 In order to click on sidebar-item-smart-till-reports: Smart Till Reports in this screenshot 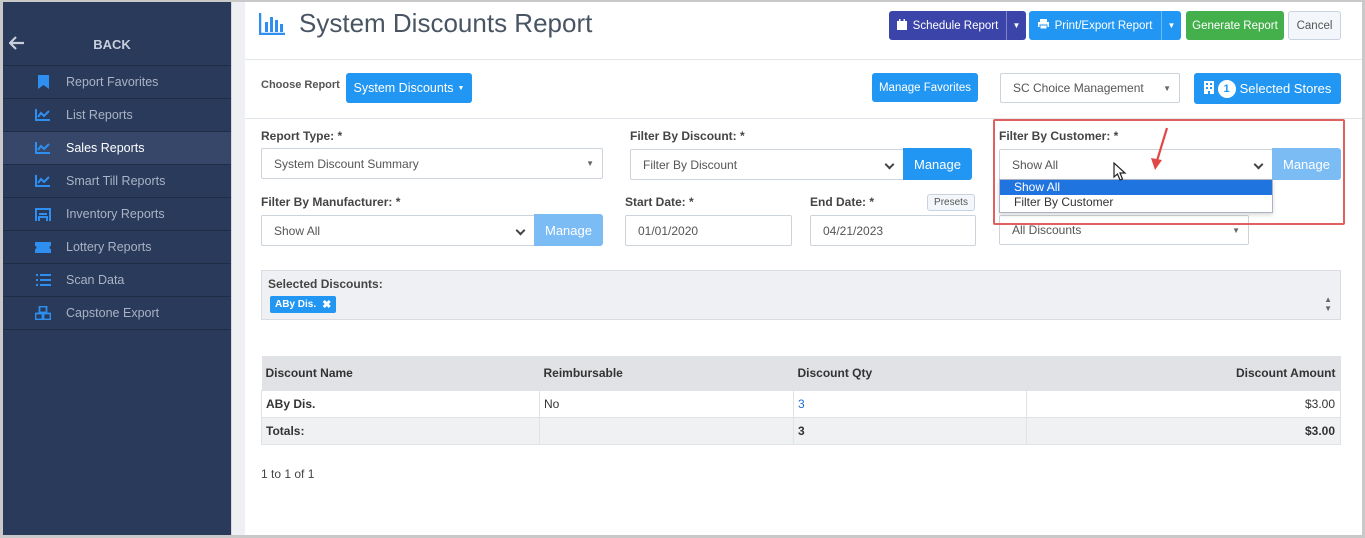, I will do `click(117, 181)`.